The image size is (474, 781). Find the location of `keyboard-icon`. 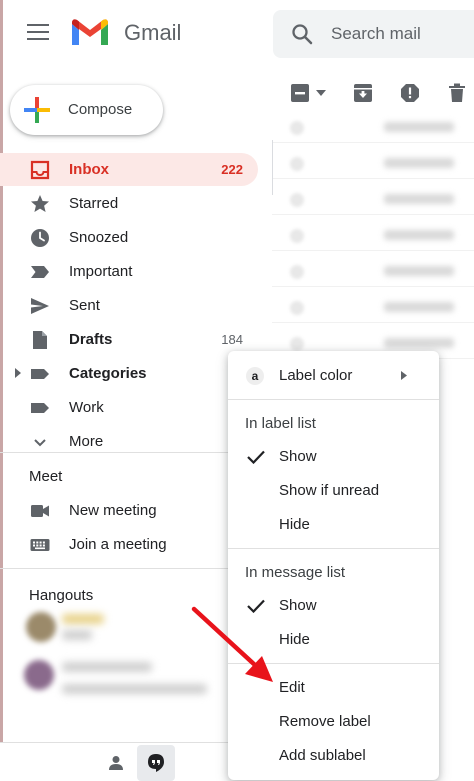

keyboard-icon is located at coordinates (40, 545).